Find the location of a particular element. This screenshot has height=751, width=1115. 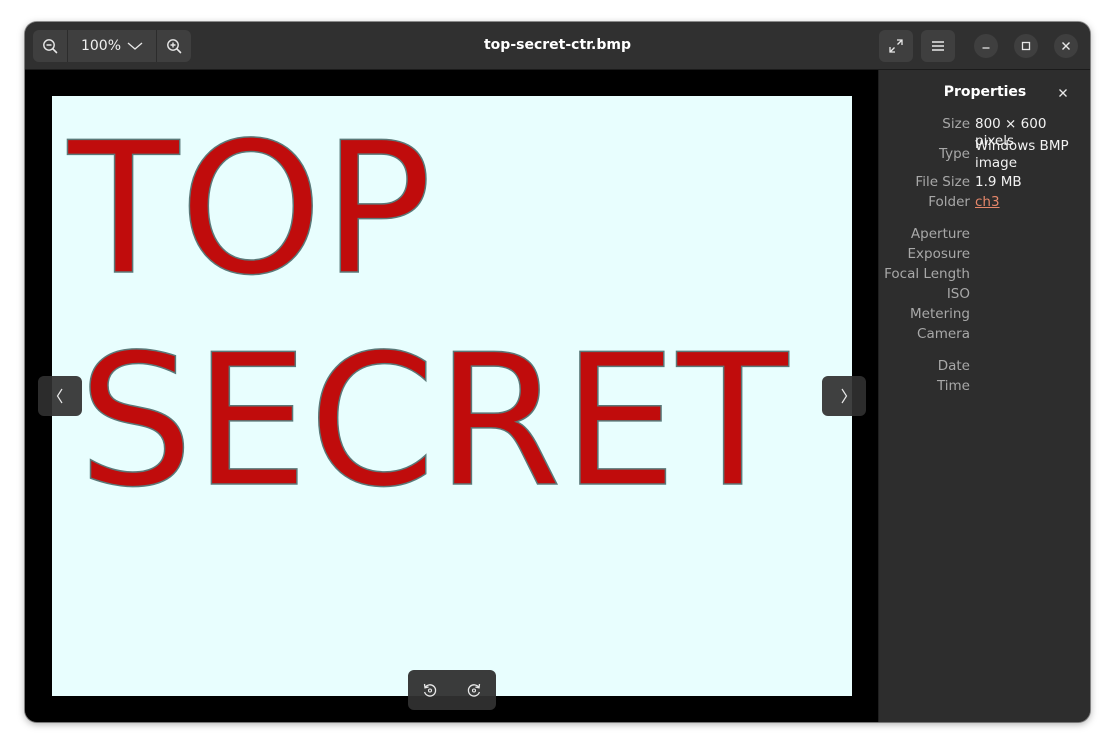

close-properties-button is located at coordinates (1063, 93).